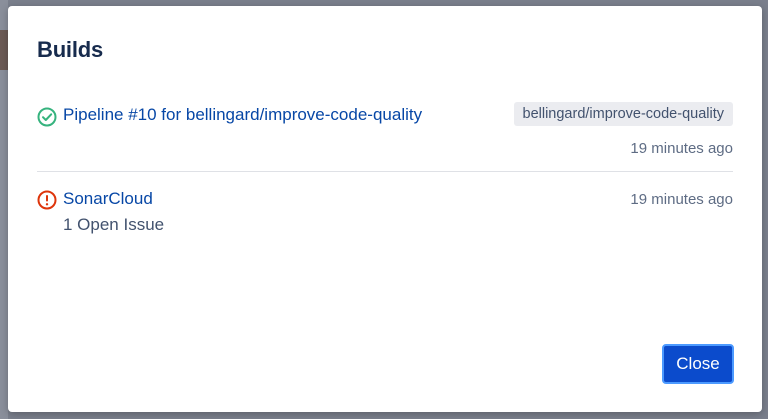 The image size is (768, 419). I want to click on check-circle-icon, so click(47, 117).